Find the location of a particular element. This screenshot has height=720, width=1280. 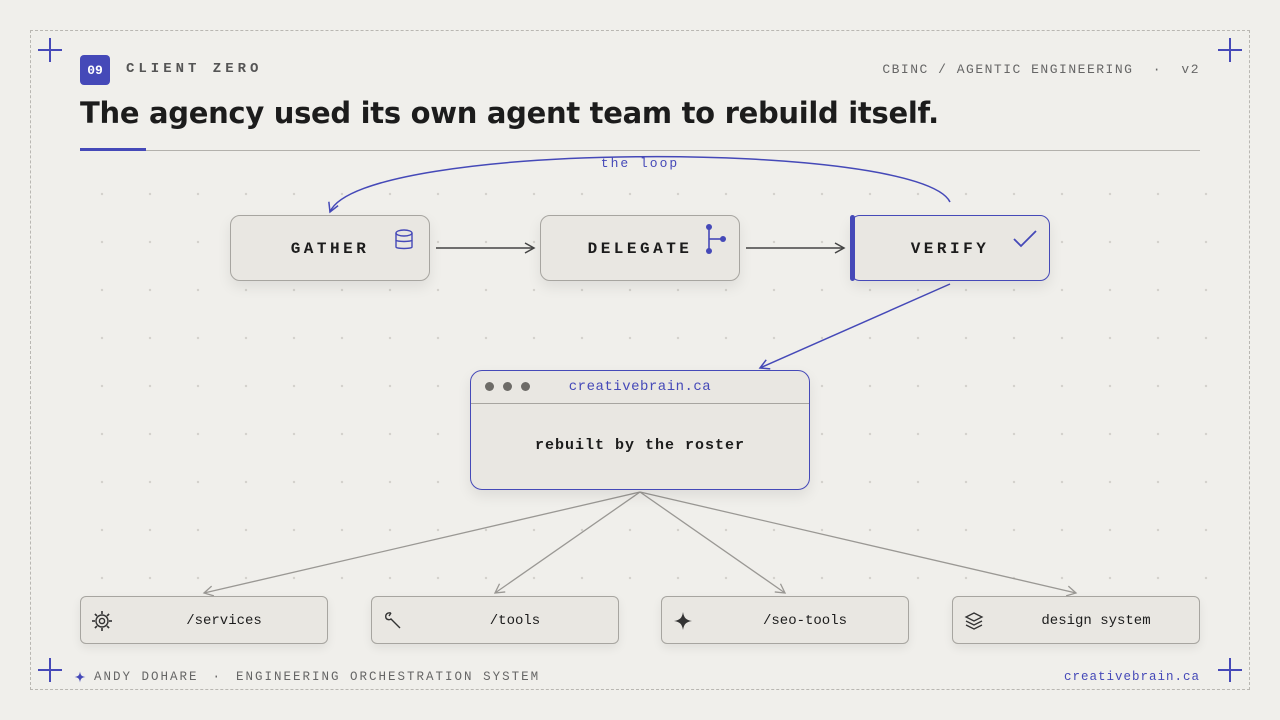

footer-site-link: creativebrain.ca is located at coordinates (1132, 677).